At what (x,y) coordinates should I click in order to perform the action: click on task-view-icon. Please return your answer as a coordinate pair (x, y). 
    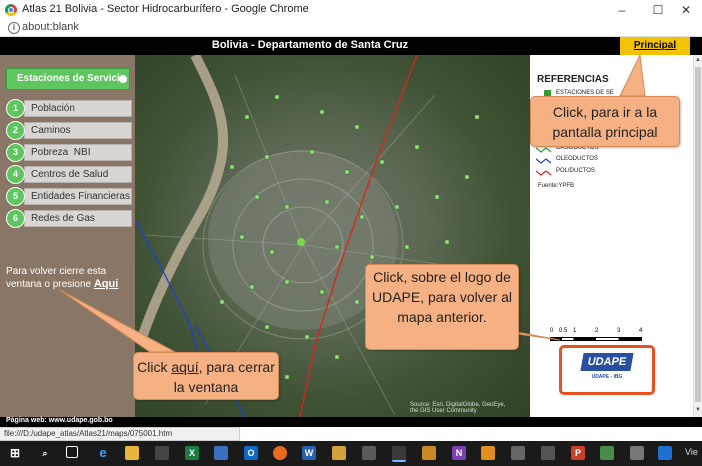
    Looking at the image, I should click on (72, 452).